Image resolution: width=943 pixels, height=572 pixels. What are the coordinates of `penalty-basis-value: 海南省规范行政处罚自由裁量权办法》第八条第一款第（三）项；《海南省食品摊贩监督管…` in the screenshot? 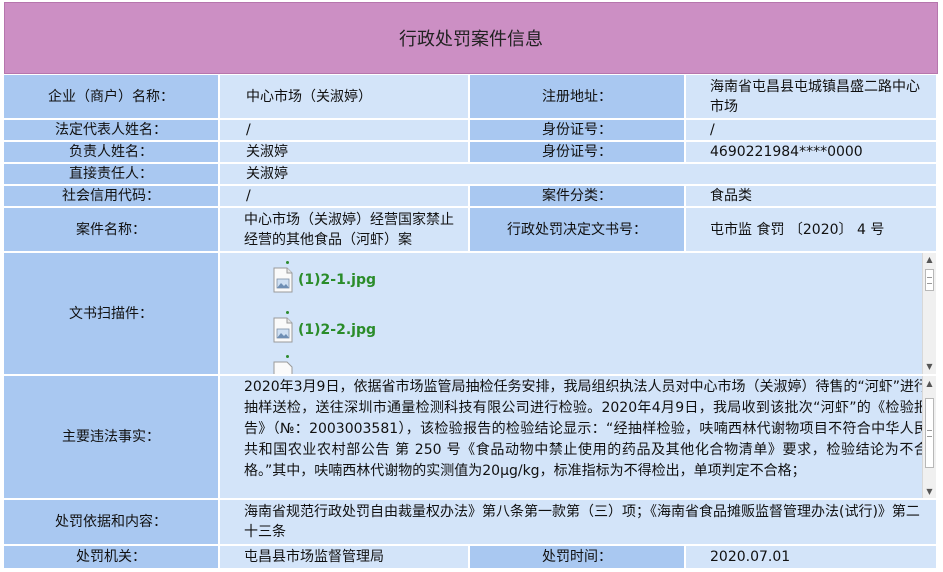 It's located at (578, 522).